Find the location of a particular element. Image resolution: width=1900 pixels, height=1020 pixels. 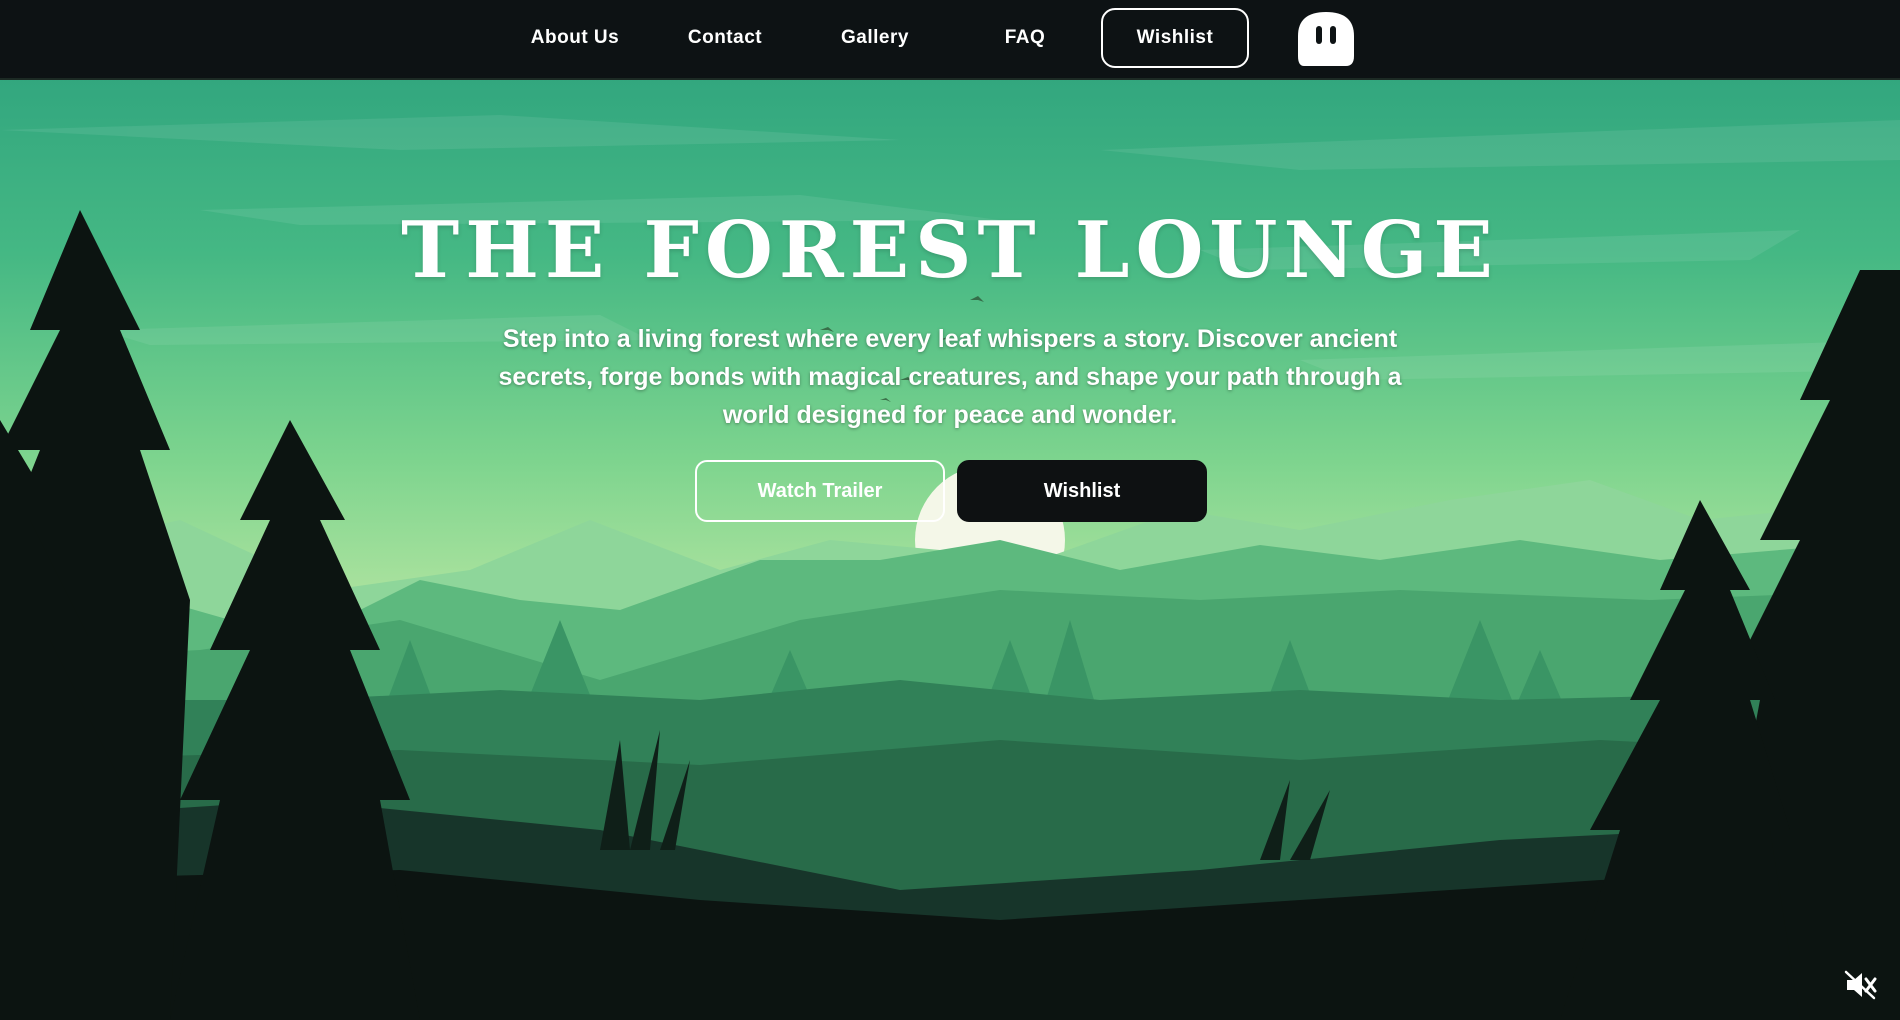

top-navbar: About Us Contact Gallery FAQ Wishlist is located at coordinates (950, 40).